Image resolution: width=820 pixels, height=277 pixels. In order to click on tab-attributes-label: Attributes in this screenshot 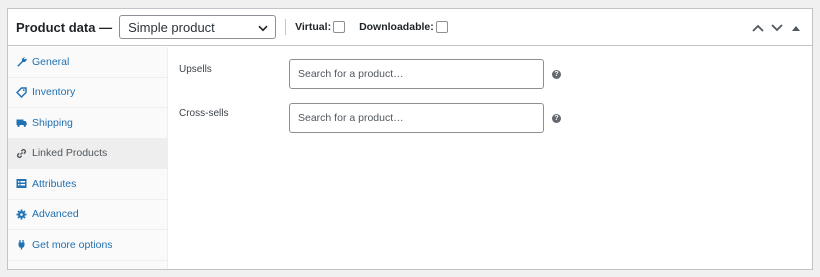, I will do `click(54, 183)`.